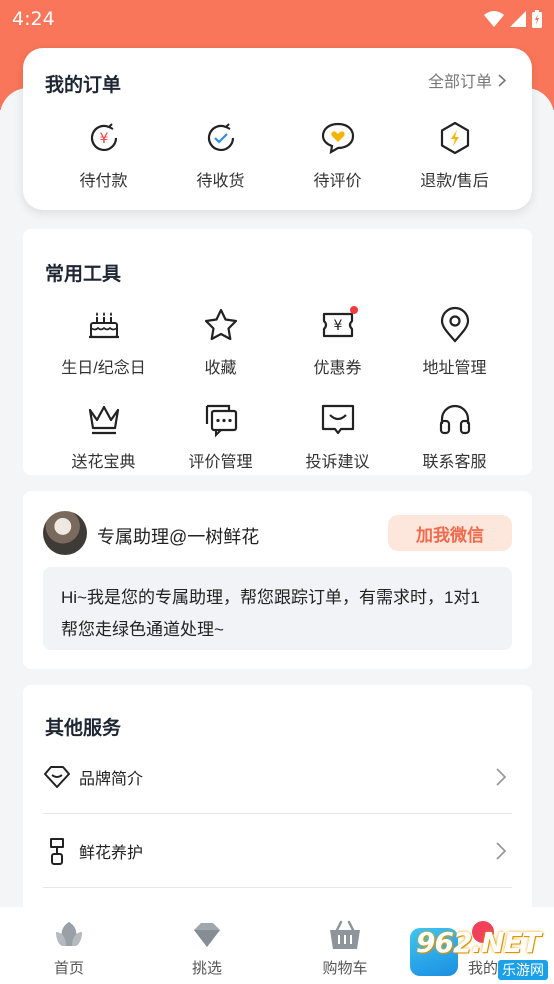  What do you see at coordinates (478, 942) in the screenshot?
I see `watermark-main: 962.NET` at bounding box center [478, 942].